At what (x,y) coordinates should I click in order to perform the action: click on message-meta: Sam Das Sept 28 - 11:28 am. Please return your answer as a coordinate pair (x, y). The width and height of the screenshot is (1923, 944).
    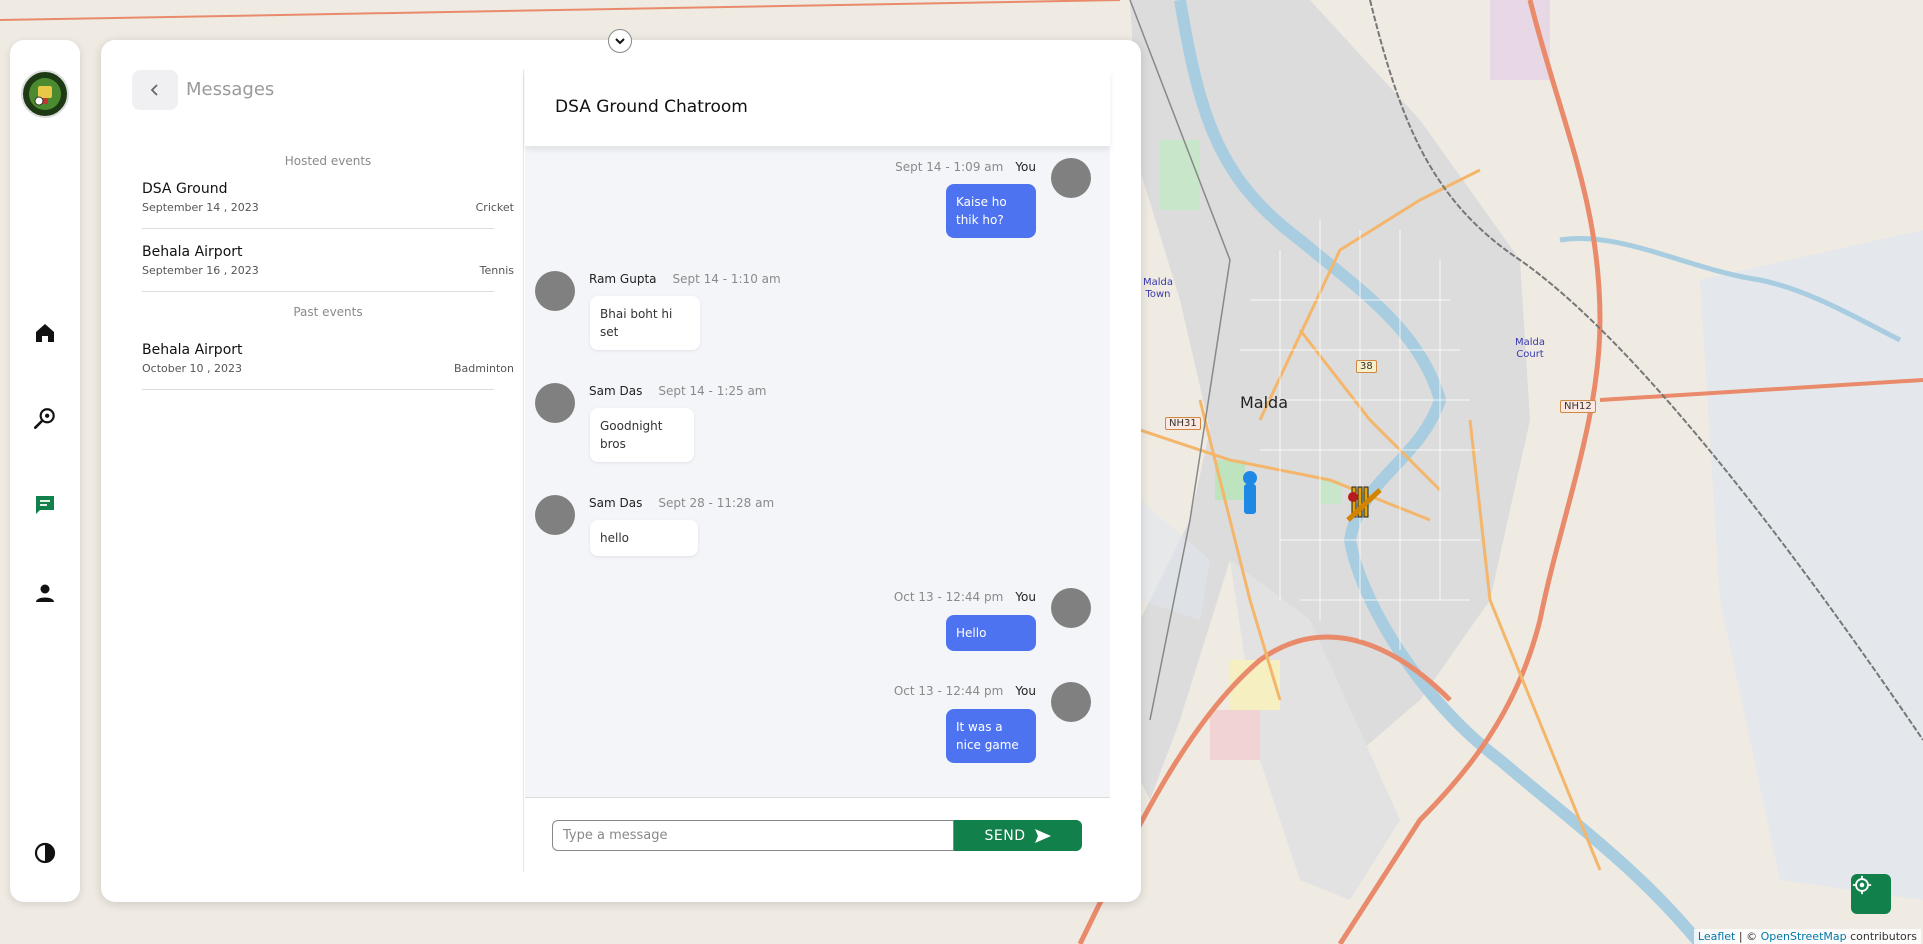
    Looking at the image, I should click on (681, 503).